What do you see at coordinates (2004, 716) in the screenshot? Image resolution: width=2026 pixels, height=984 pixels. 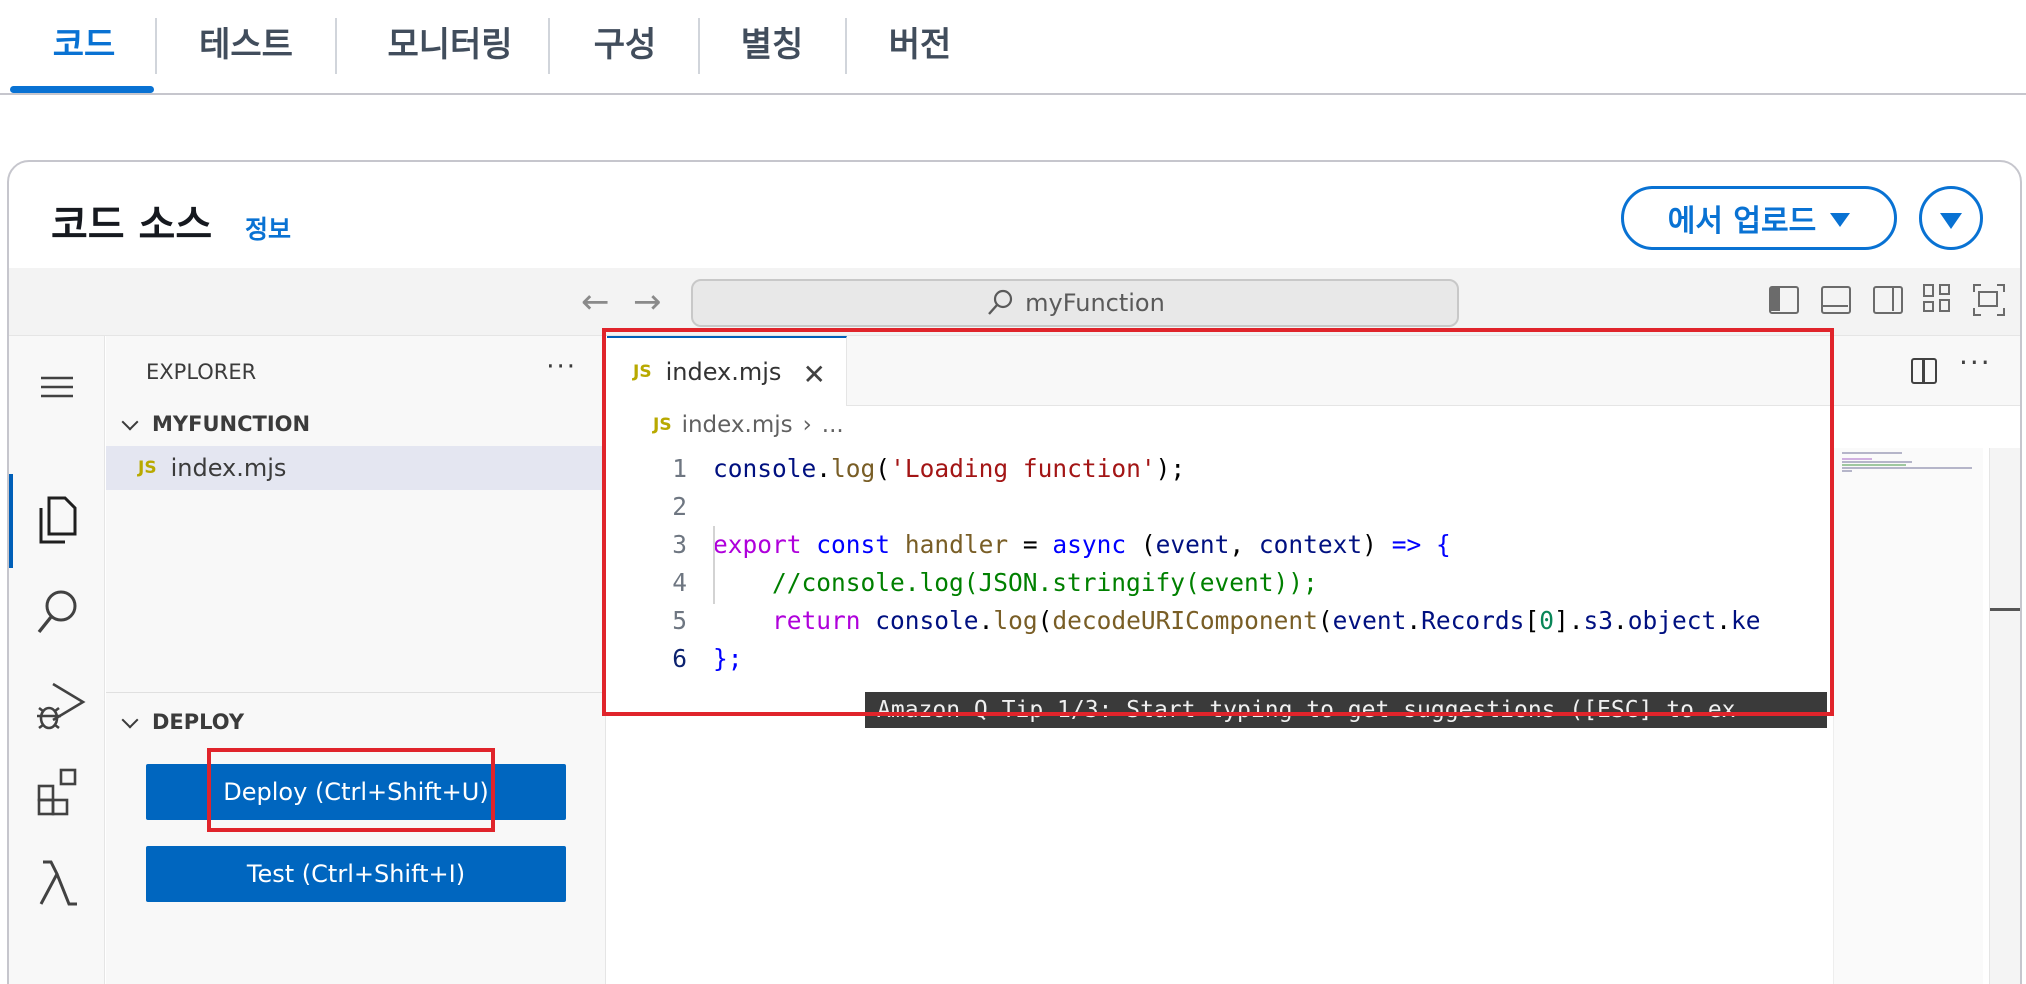 I see `vertical-scrollbar` at bounding box center [2004, 716].